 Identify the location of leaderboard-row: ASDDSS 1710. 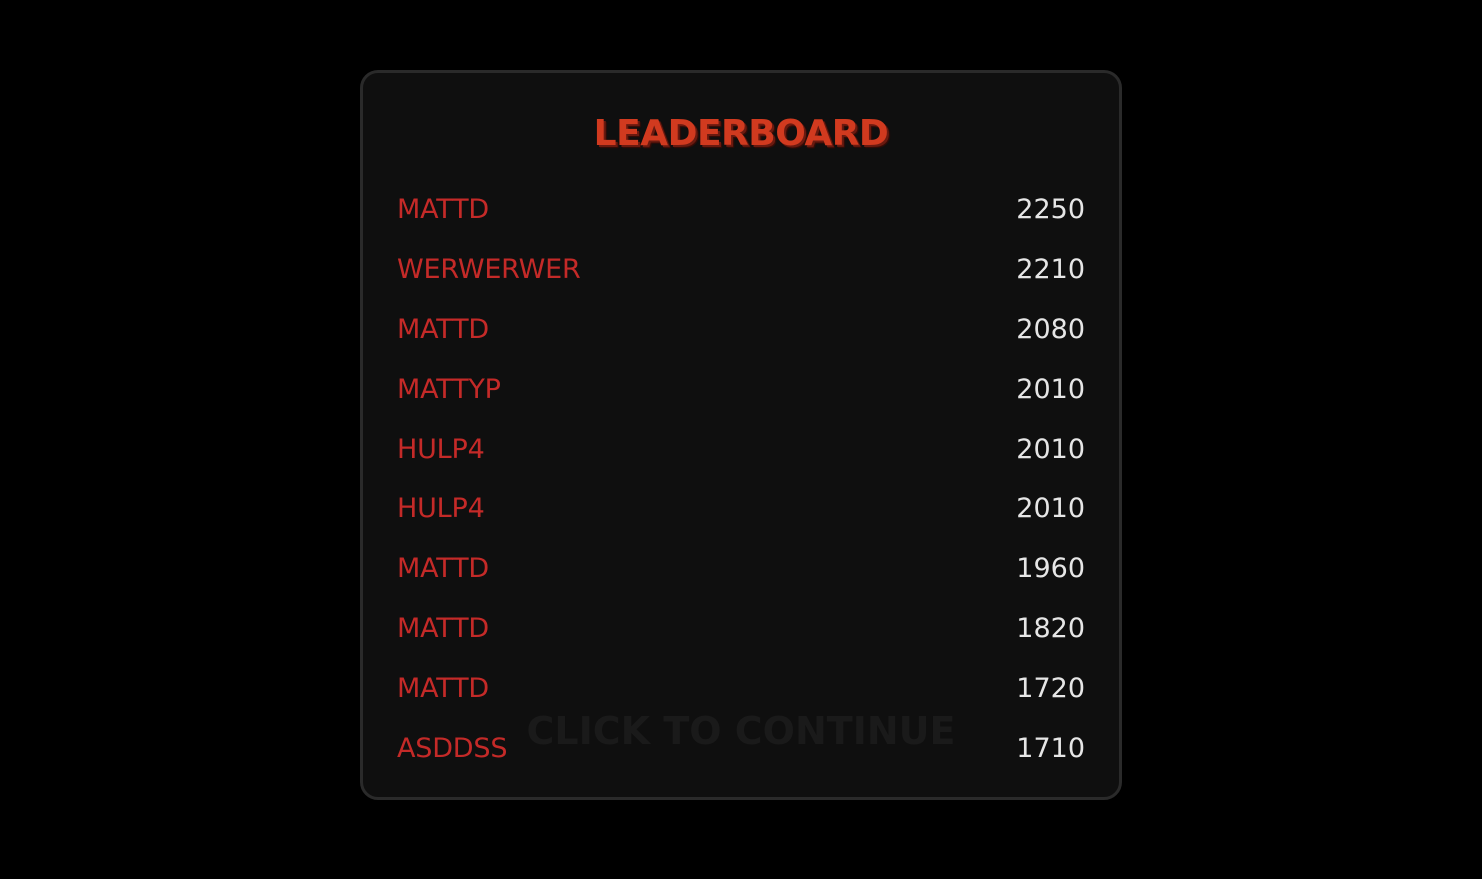
(741, 748).